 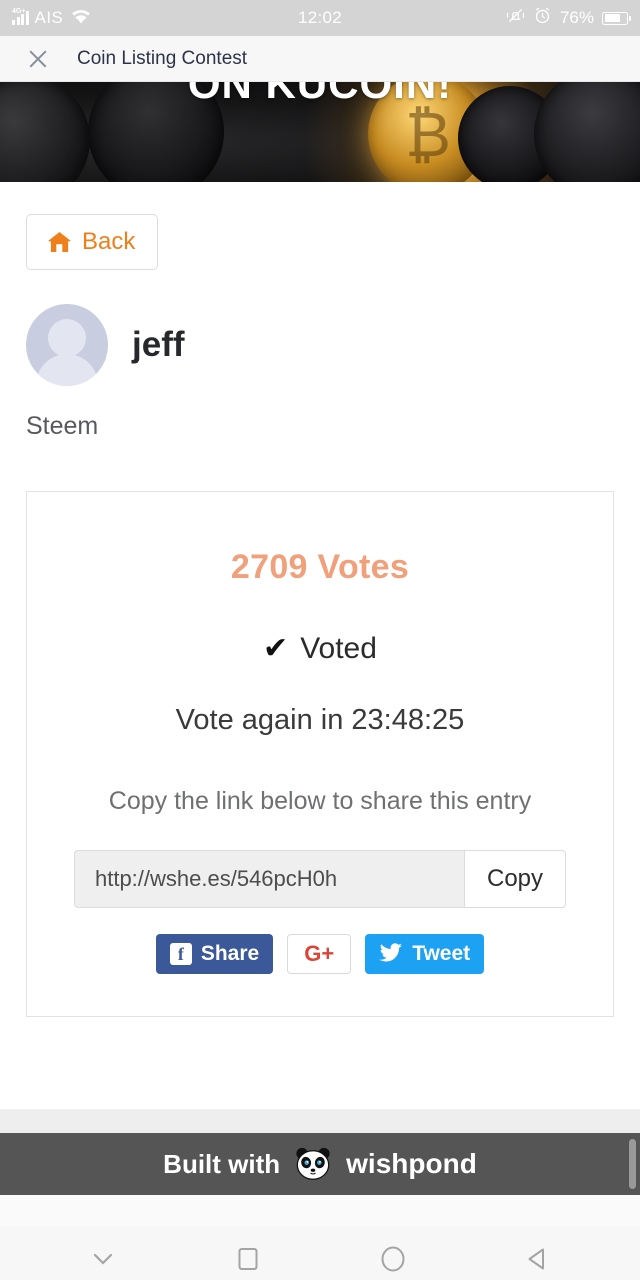 What do you see at coordinates (230, 953) in the screenshot?
I see `facebook-share-label: Share` at bounding box center [230, 953].